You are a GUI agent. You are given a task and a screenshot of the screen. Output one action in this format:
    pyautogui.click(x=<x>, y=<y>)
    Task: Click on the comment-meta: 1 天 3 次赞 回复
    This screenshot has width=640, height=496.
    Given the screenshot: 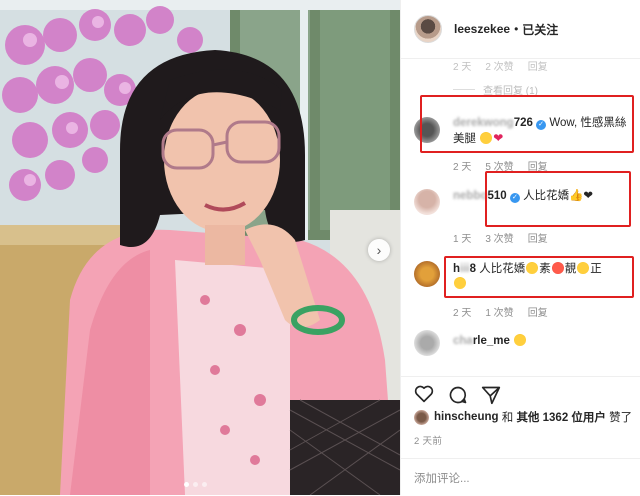 What is the action you would take?
    pyautogui.click(x=500, y=237)
    